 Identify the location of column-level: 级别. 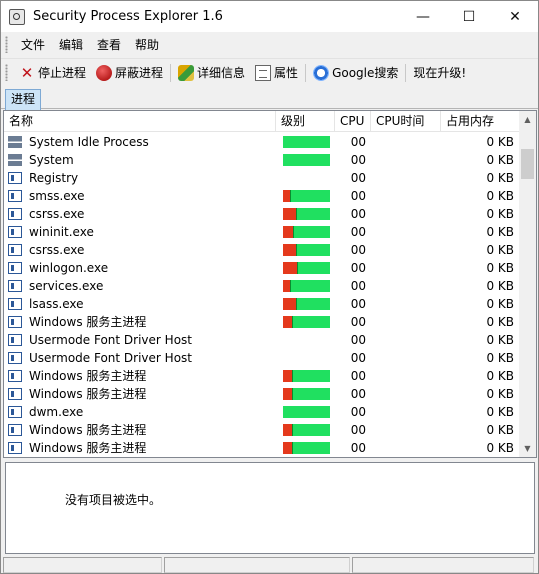
(305, 121).